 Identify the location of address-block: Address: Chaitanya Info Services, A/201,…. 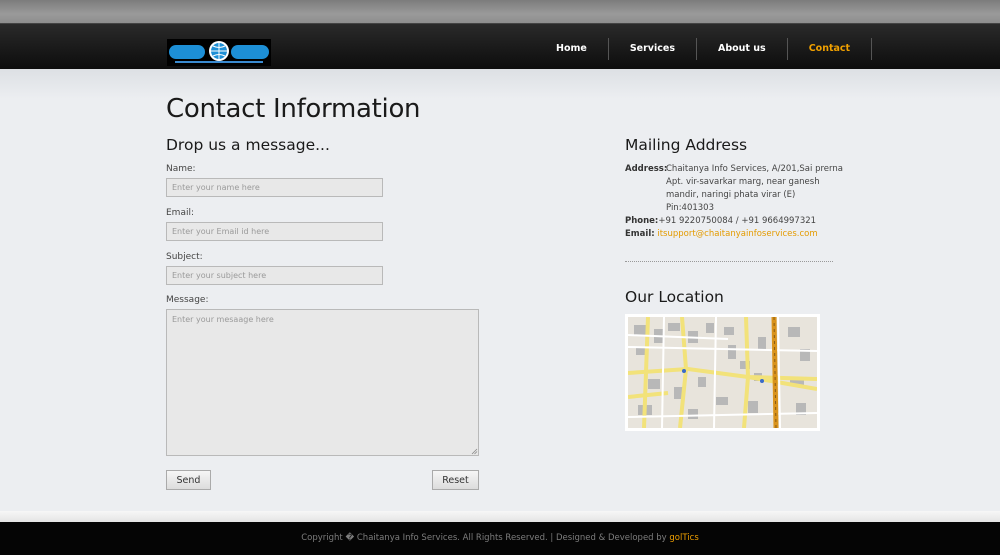
(734, 202).